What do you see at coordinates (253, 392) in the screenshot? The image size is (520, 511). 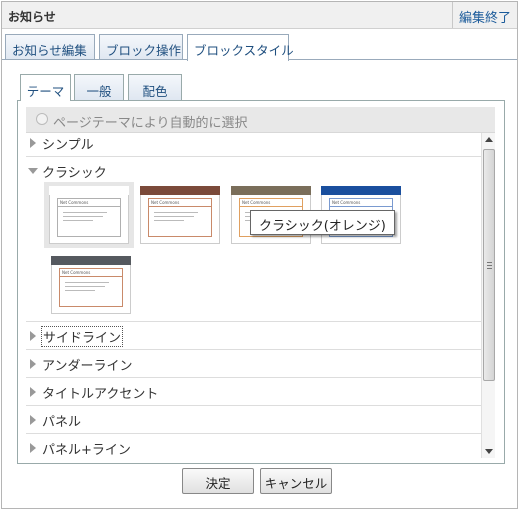 I see `theme-group-title-accent: タイトルアクセント` at bounding box center [253, 392].